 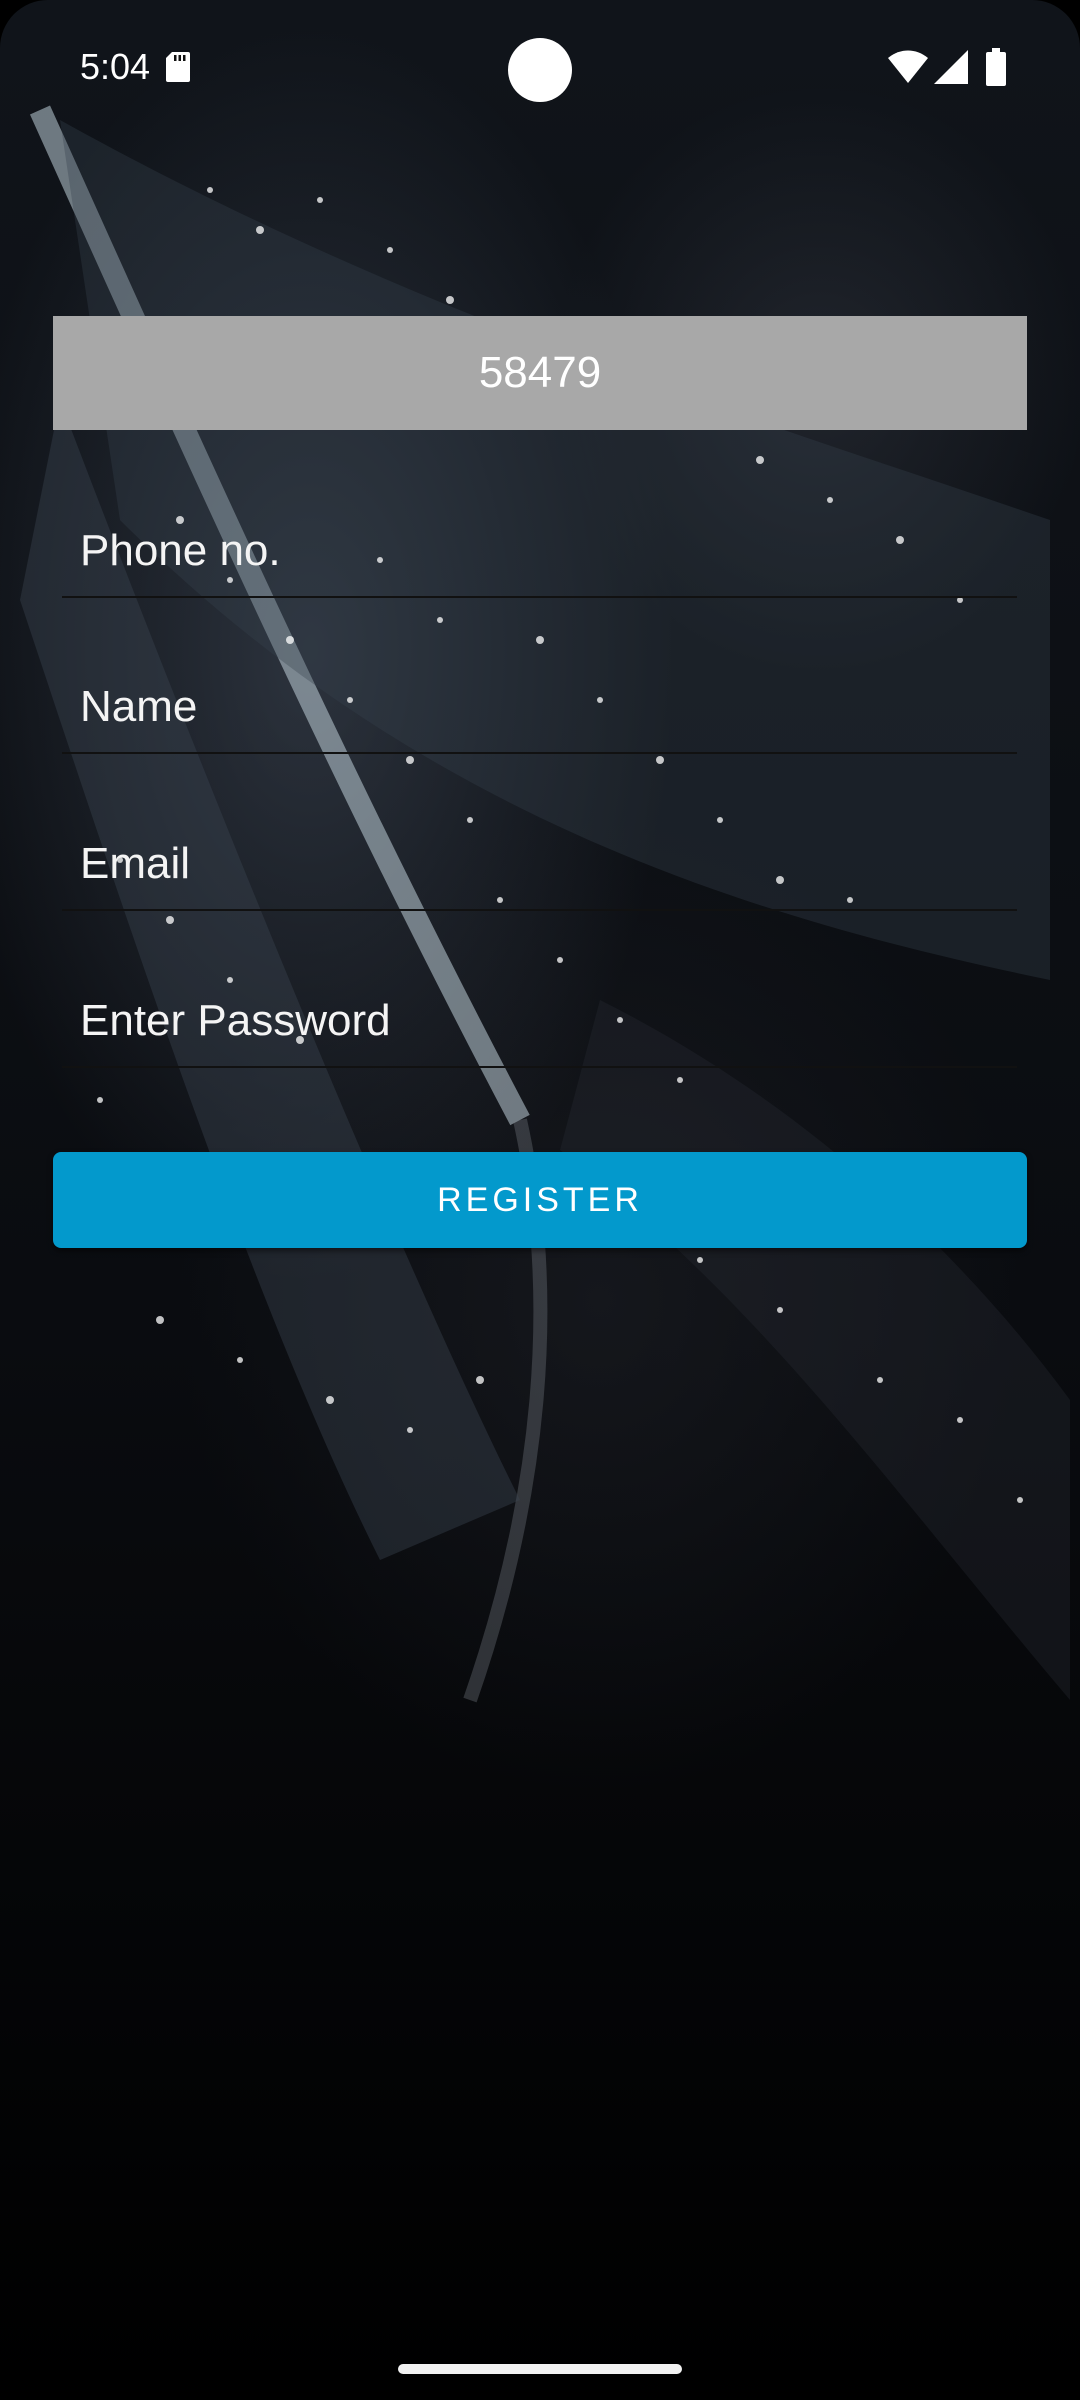 I want to click on name-underline, so click(x=539, y=753).